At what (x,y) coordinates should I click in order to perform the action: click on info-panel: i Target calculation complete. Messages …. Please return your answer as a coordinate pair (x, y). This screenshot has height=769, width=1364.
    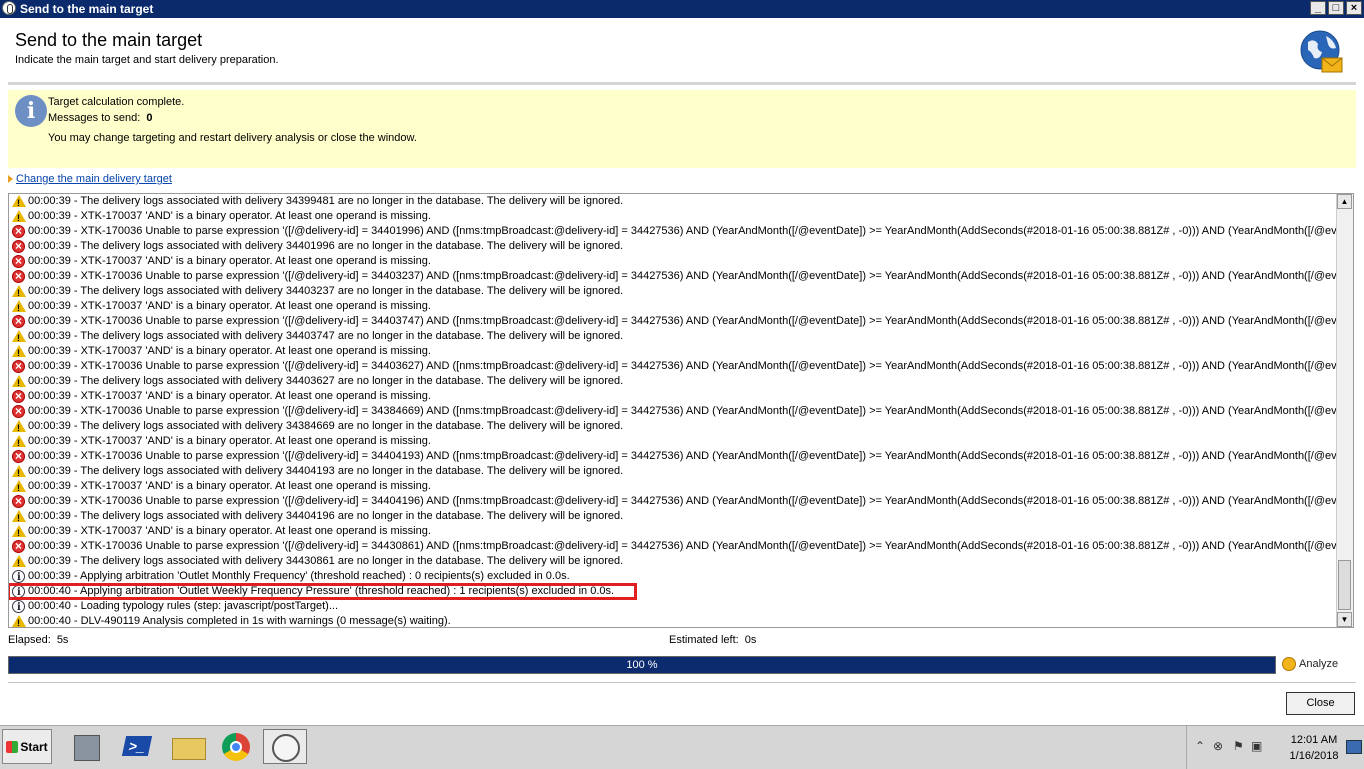
    Looking at the image, I should click on (682, 129).